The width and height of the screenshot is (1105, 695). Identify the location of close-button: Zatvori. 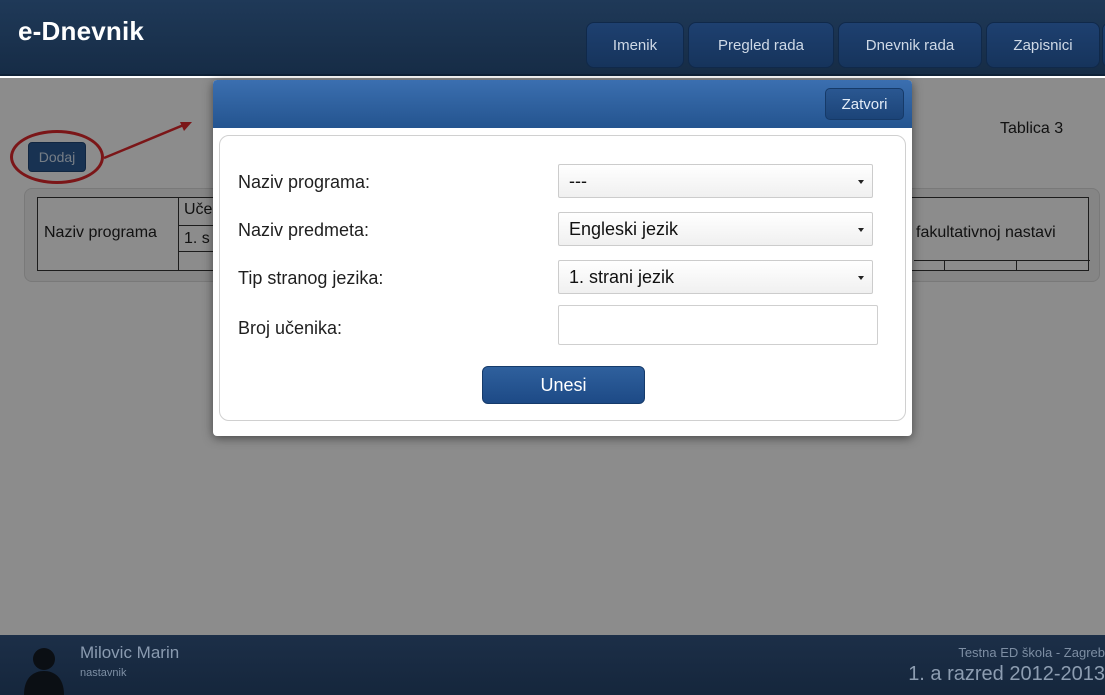
(864, 104).